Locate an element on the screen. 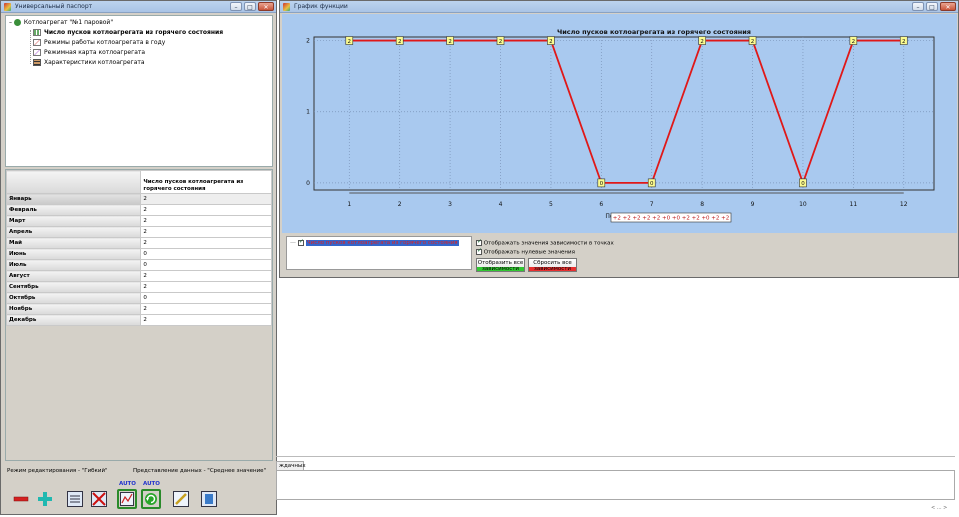 The width and height of the screenshot is (959, 517). remove-icon is located at coordinates (21, 499).